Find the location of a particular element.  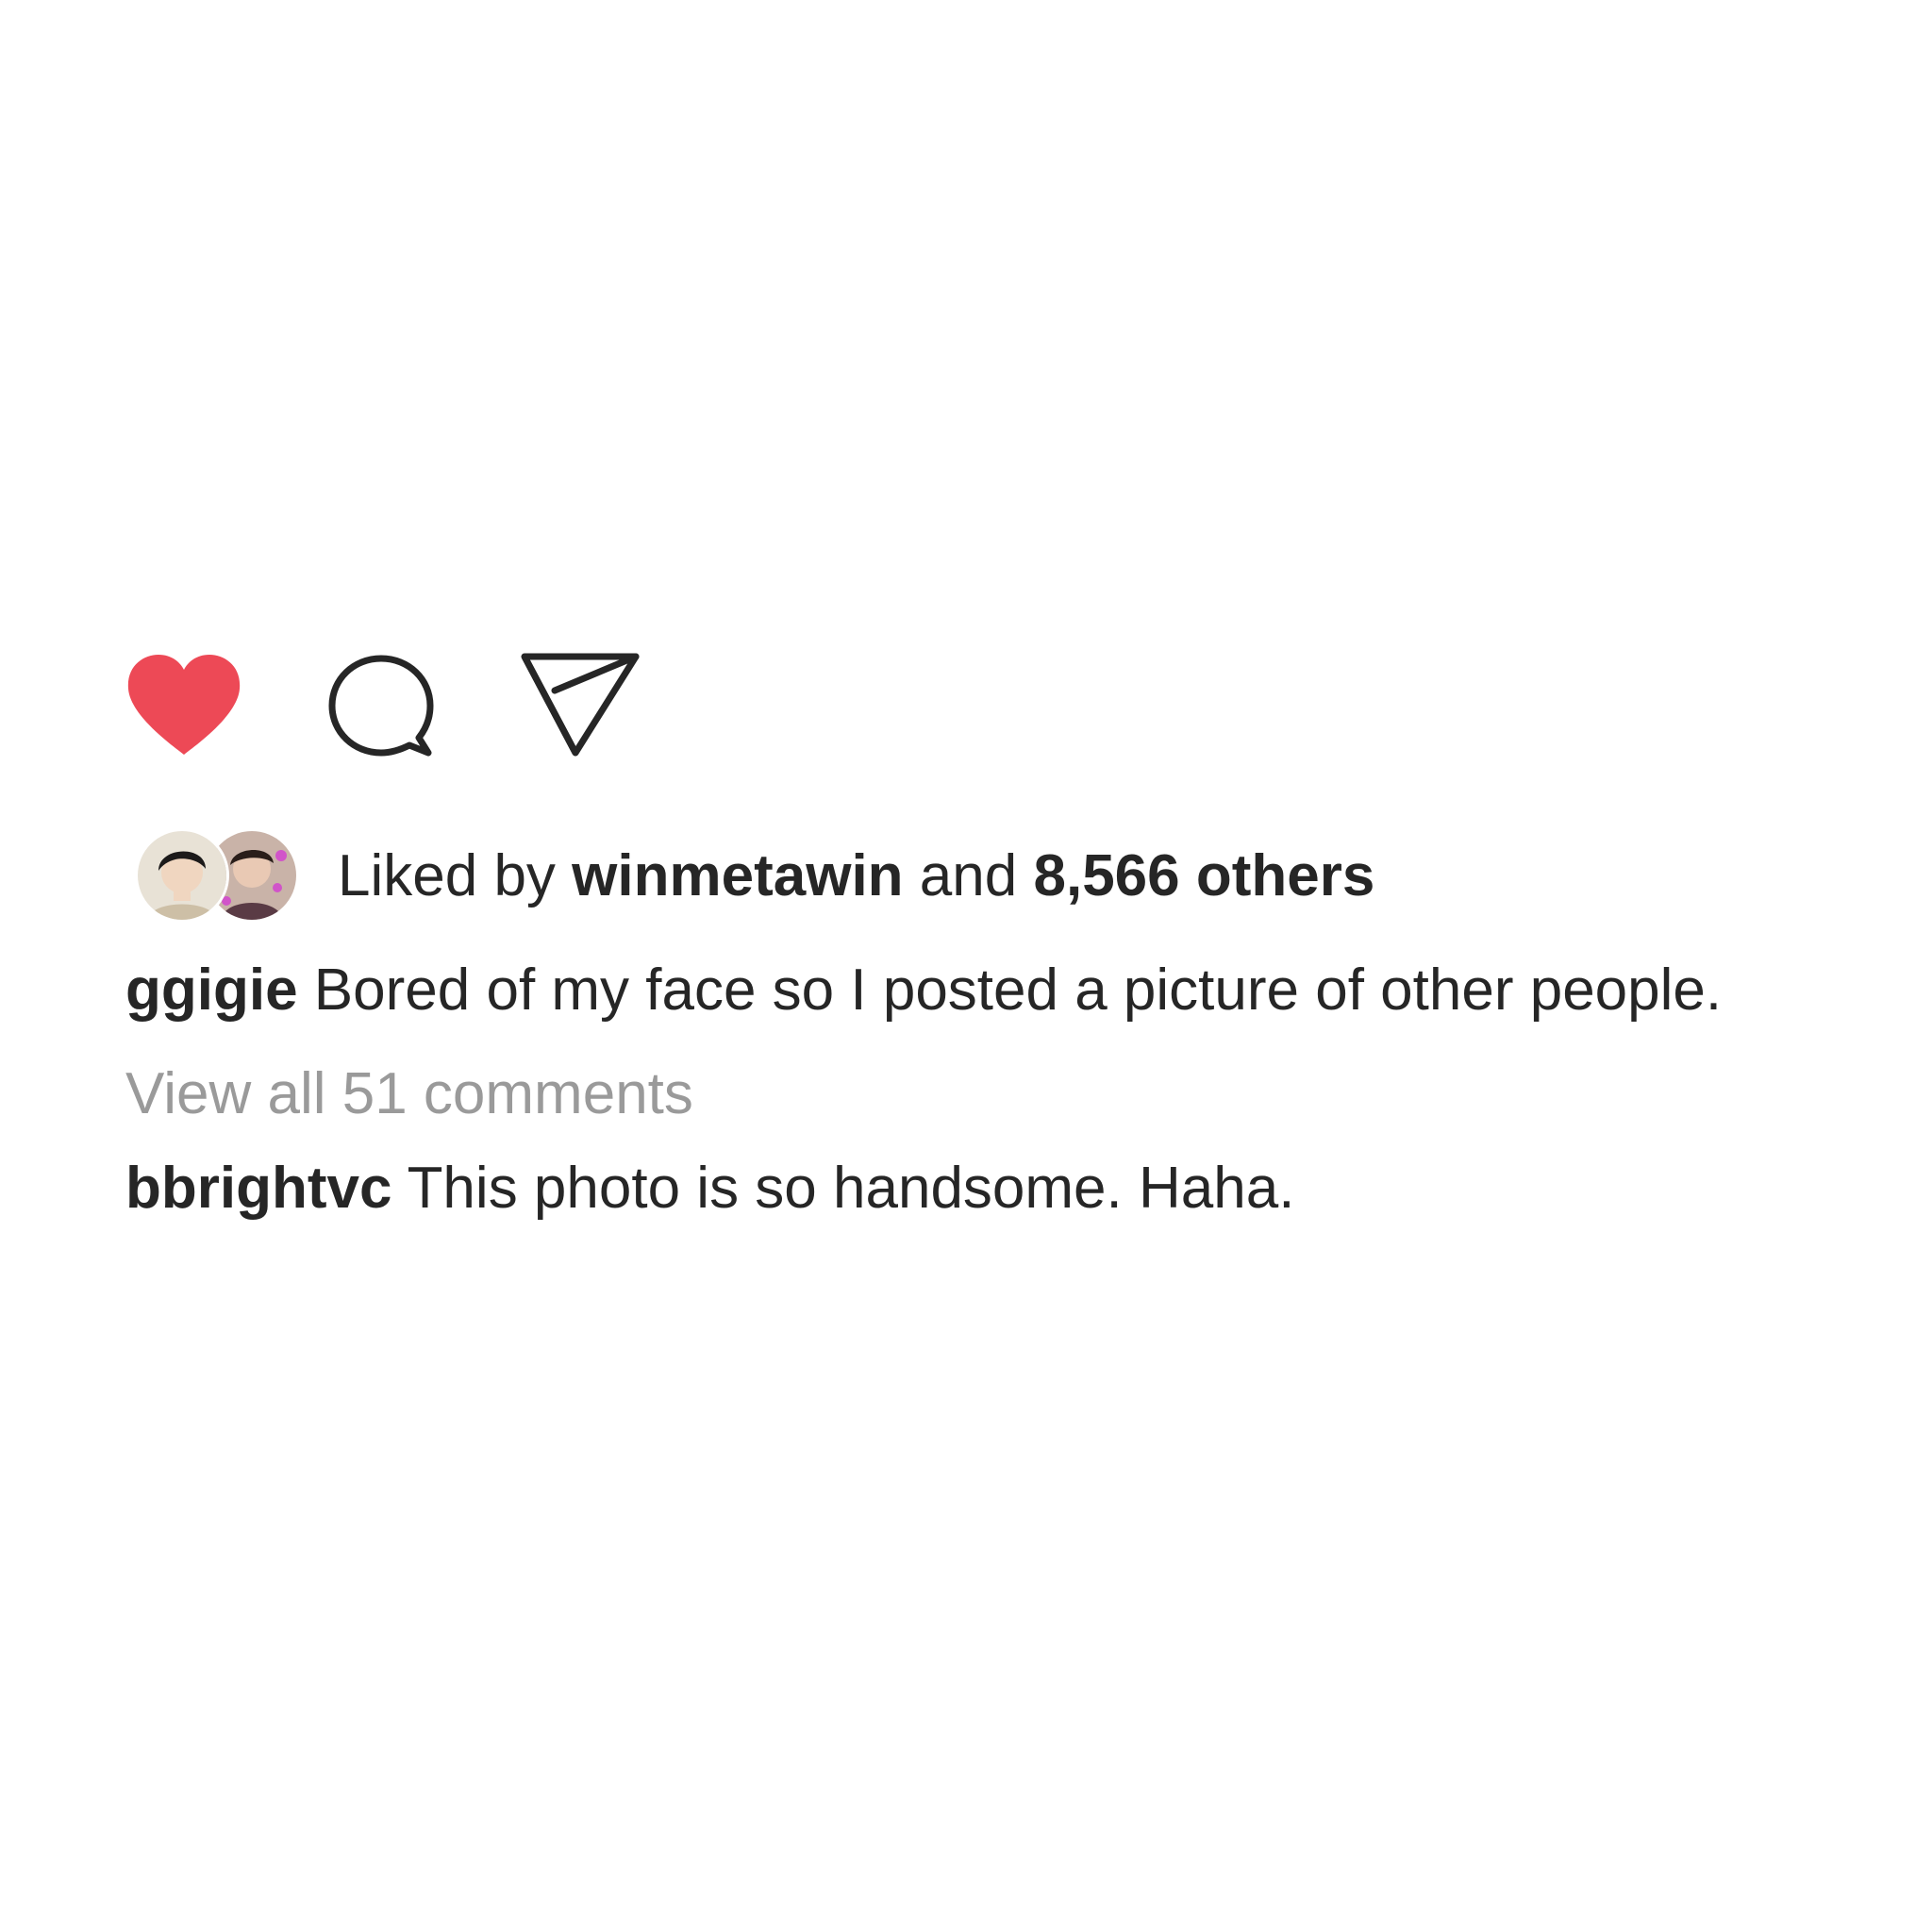

speech-bubble-icon is located at coordinates (381, 706).